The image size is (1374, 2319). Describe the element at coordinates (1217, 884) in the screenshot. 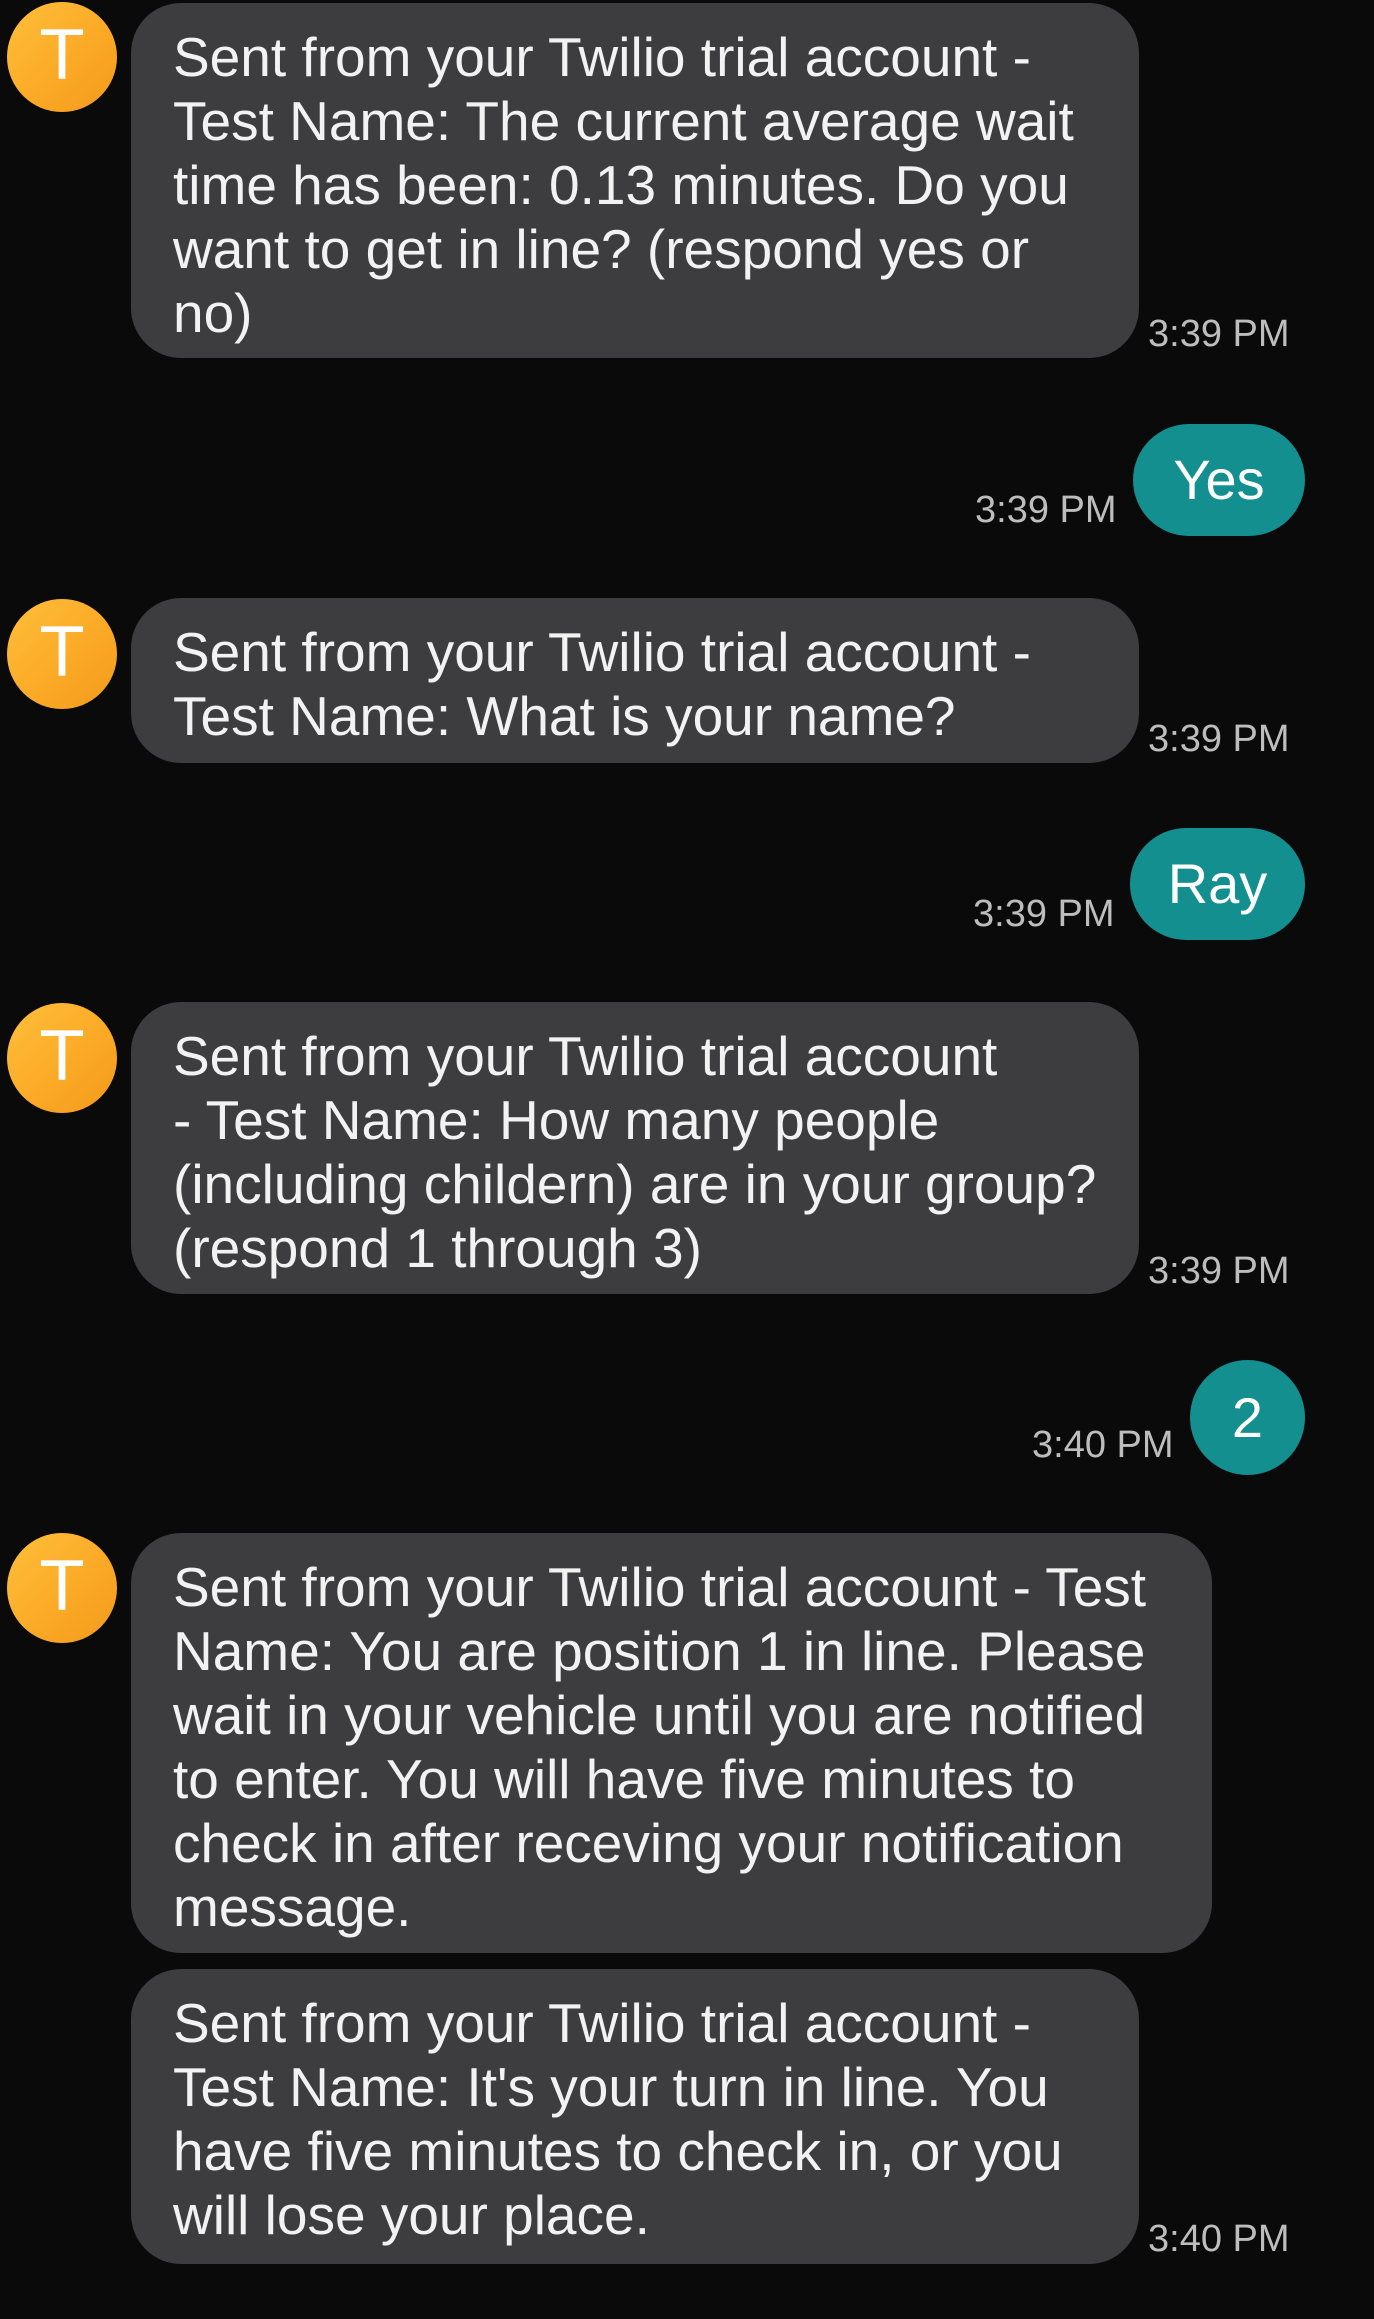

I see `outgoing-message-bubble: Ray` at that location.